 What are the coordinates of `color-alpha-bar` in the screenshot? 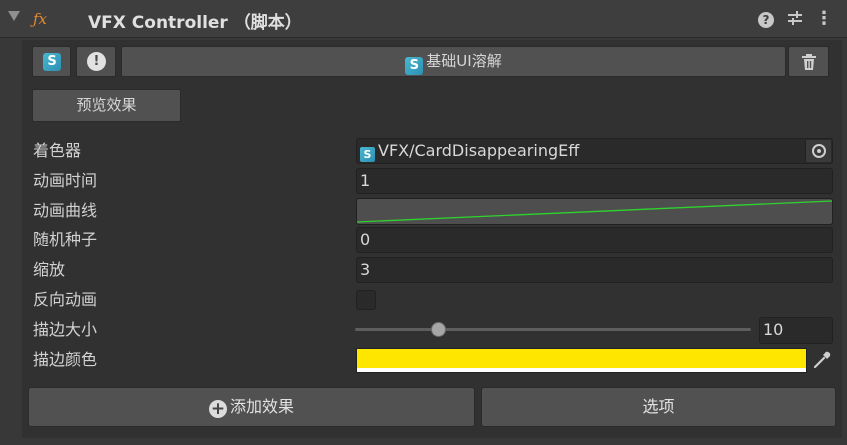 It's located at (581, 370).